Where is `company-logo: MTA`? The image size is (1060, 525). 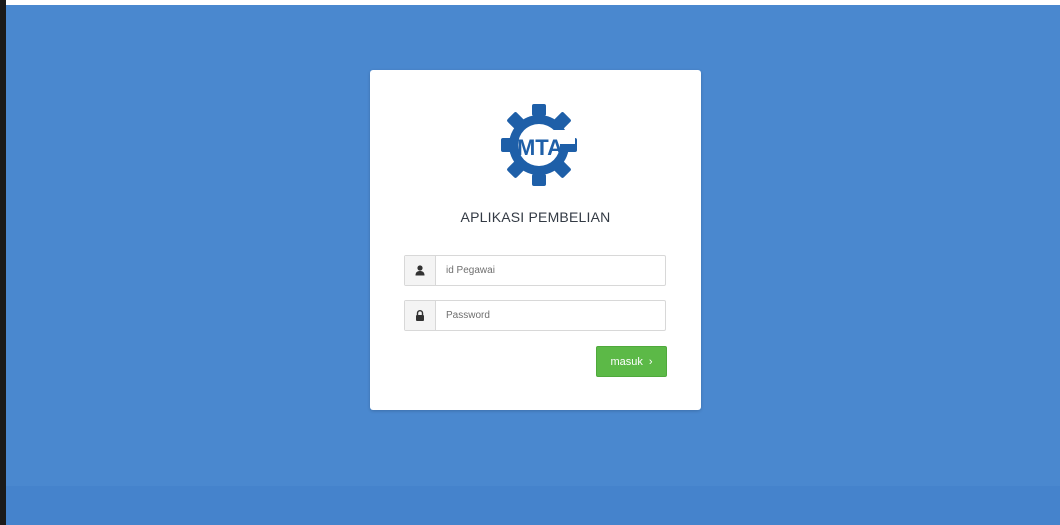
company-logo: MTA is located at coordinates (539, 145).